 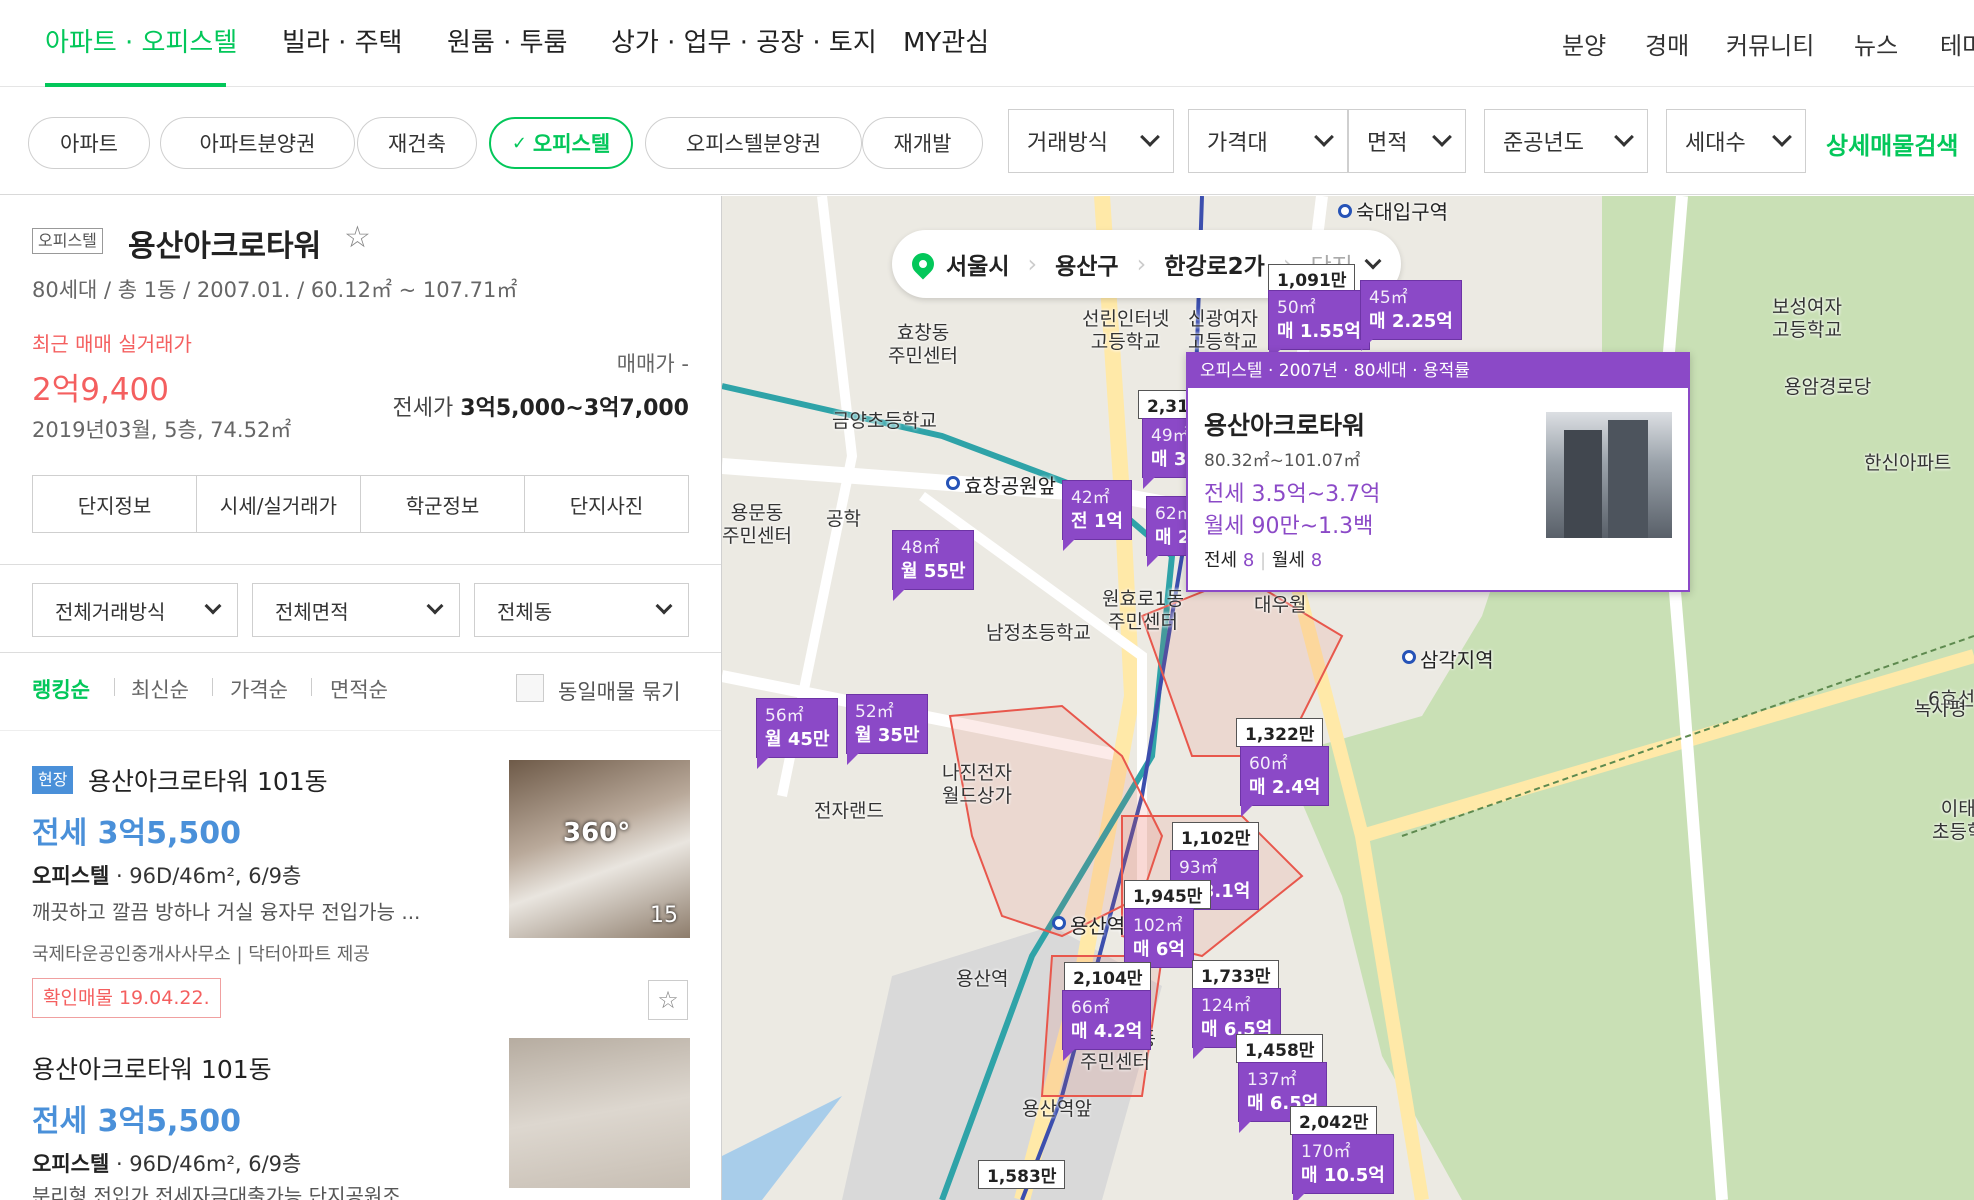 I want to click on listing-title: 용산아크로타워 101동, so click(x=152, y=1069).